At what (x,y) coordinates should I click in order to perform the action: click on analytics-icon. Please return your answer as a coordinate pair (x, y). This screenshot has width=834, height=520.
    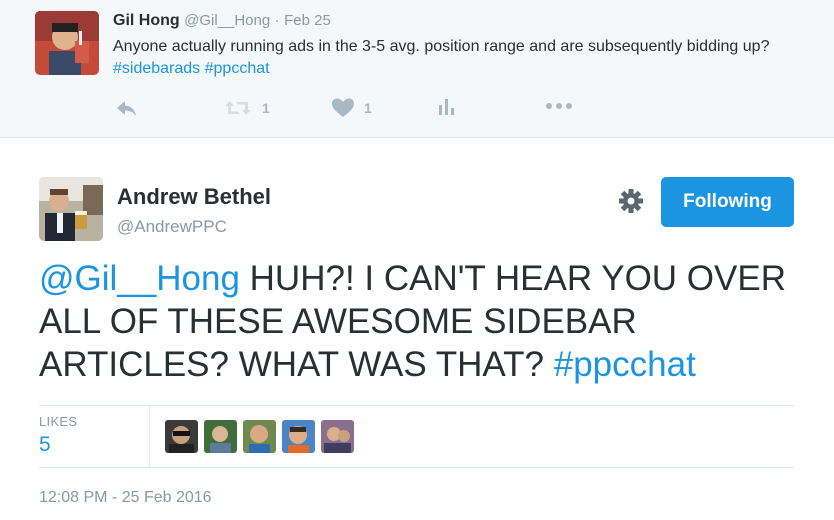
    Looking at the image, I should click on (446, 107).